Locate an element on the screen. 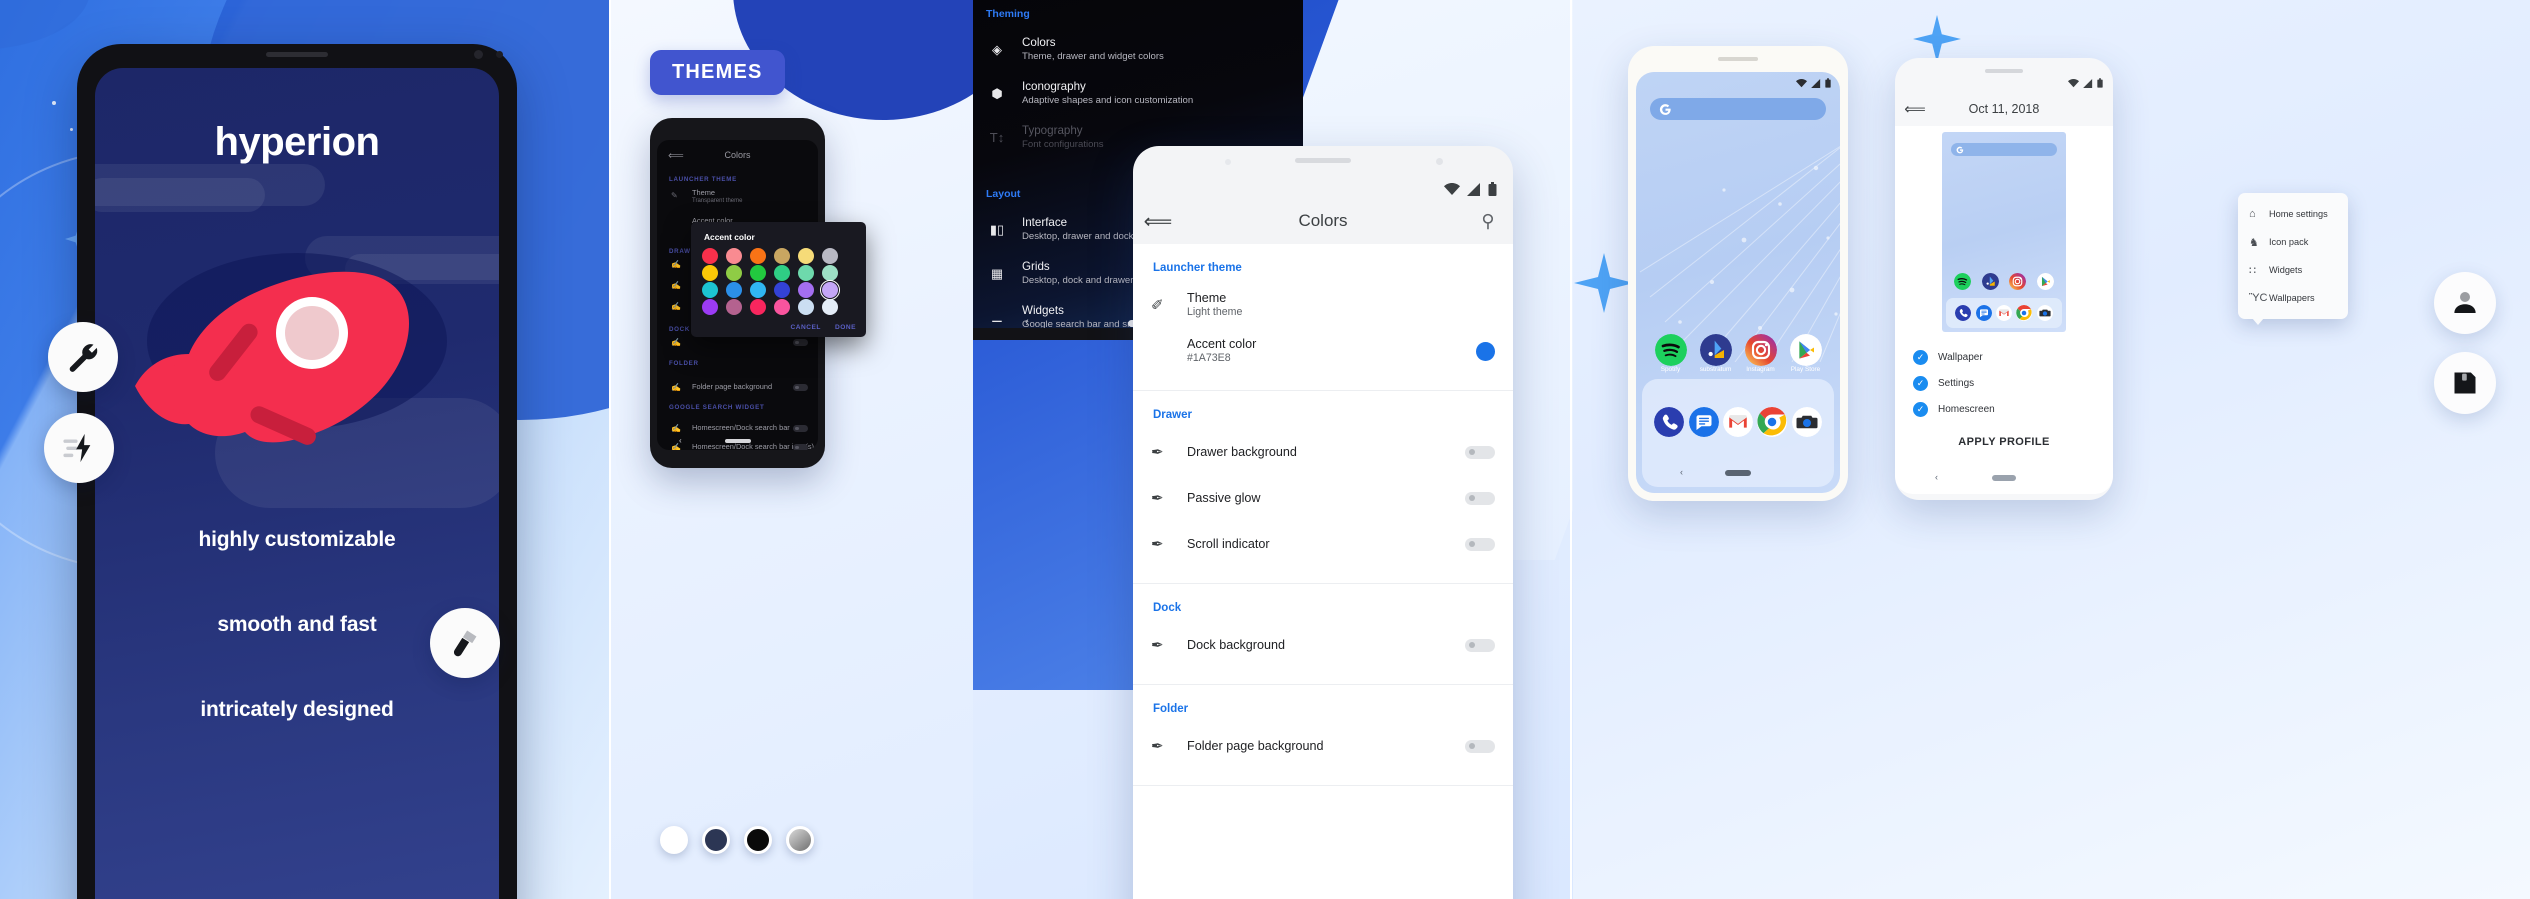 This screenshot has width=2530, height=899. popup-menu-item: ὛC Wallpapers is located at coordinates (2293, 298).